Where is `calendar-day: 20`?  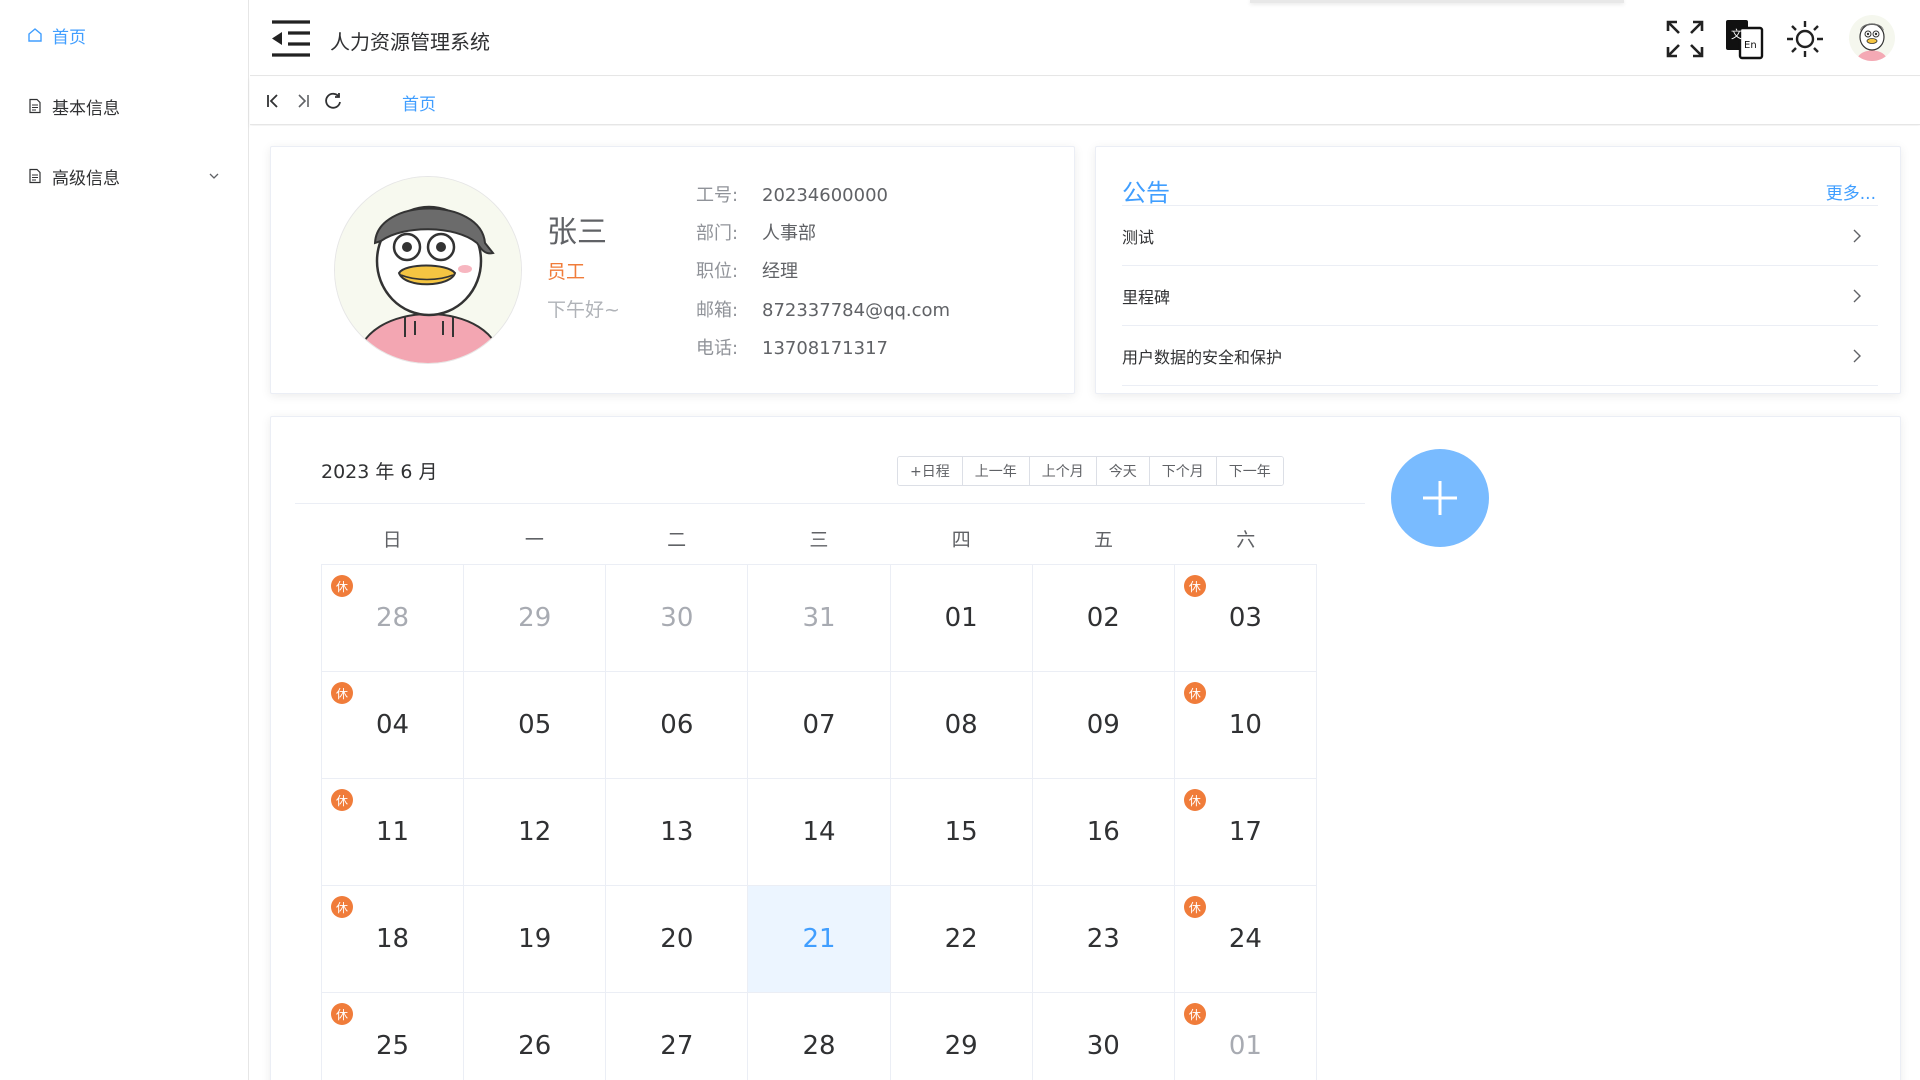
calendar-day: 20 is located at coordinates (677, 939).